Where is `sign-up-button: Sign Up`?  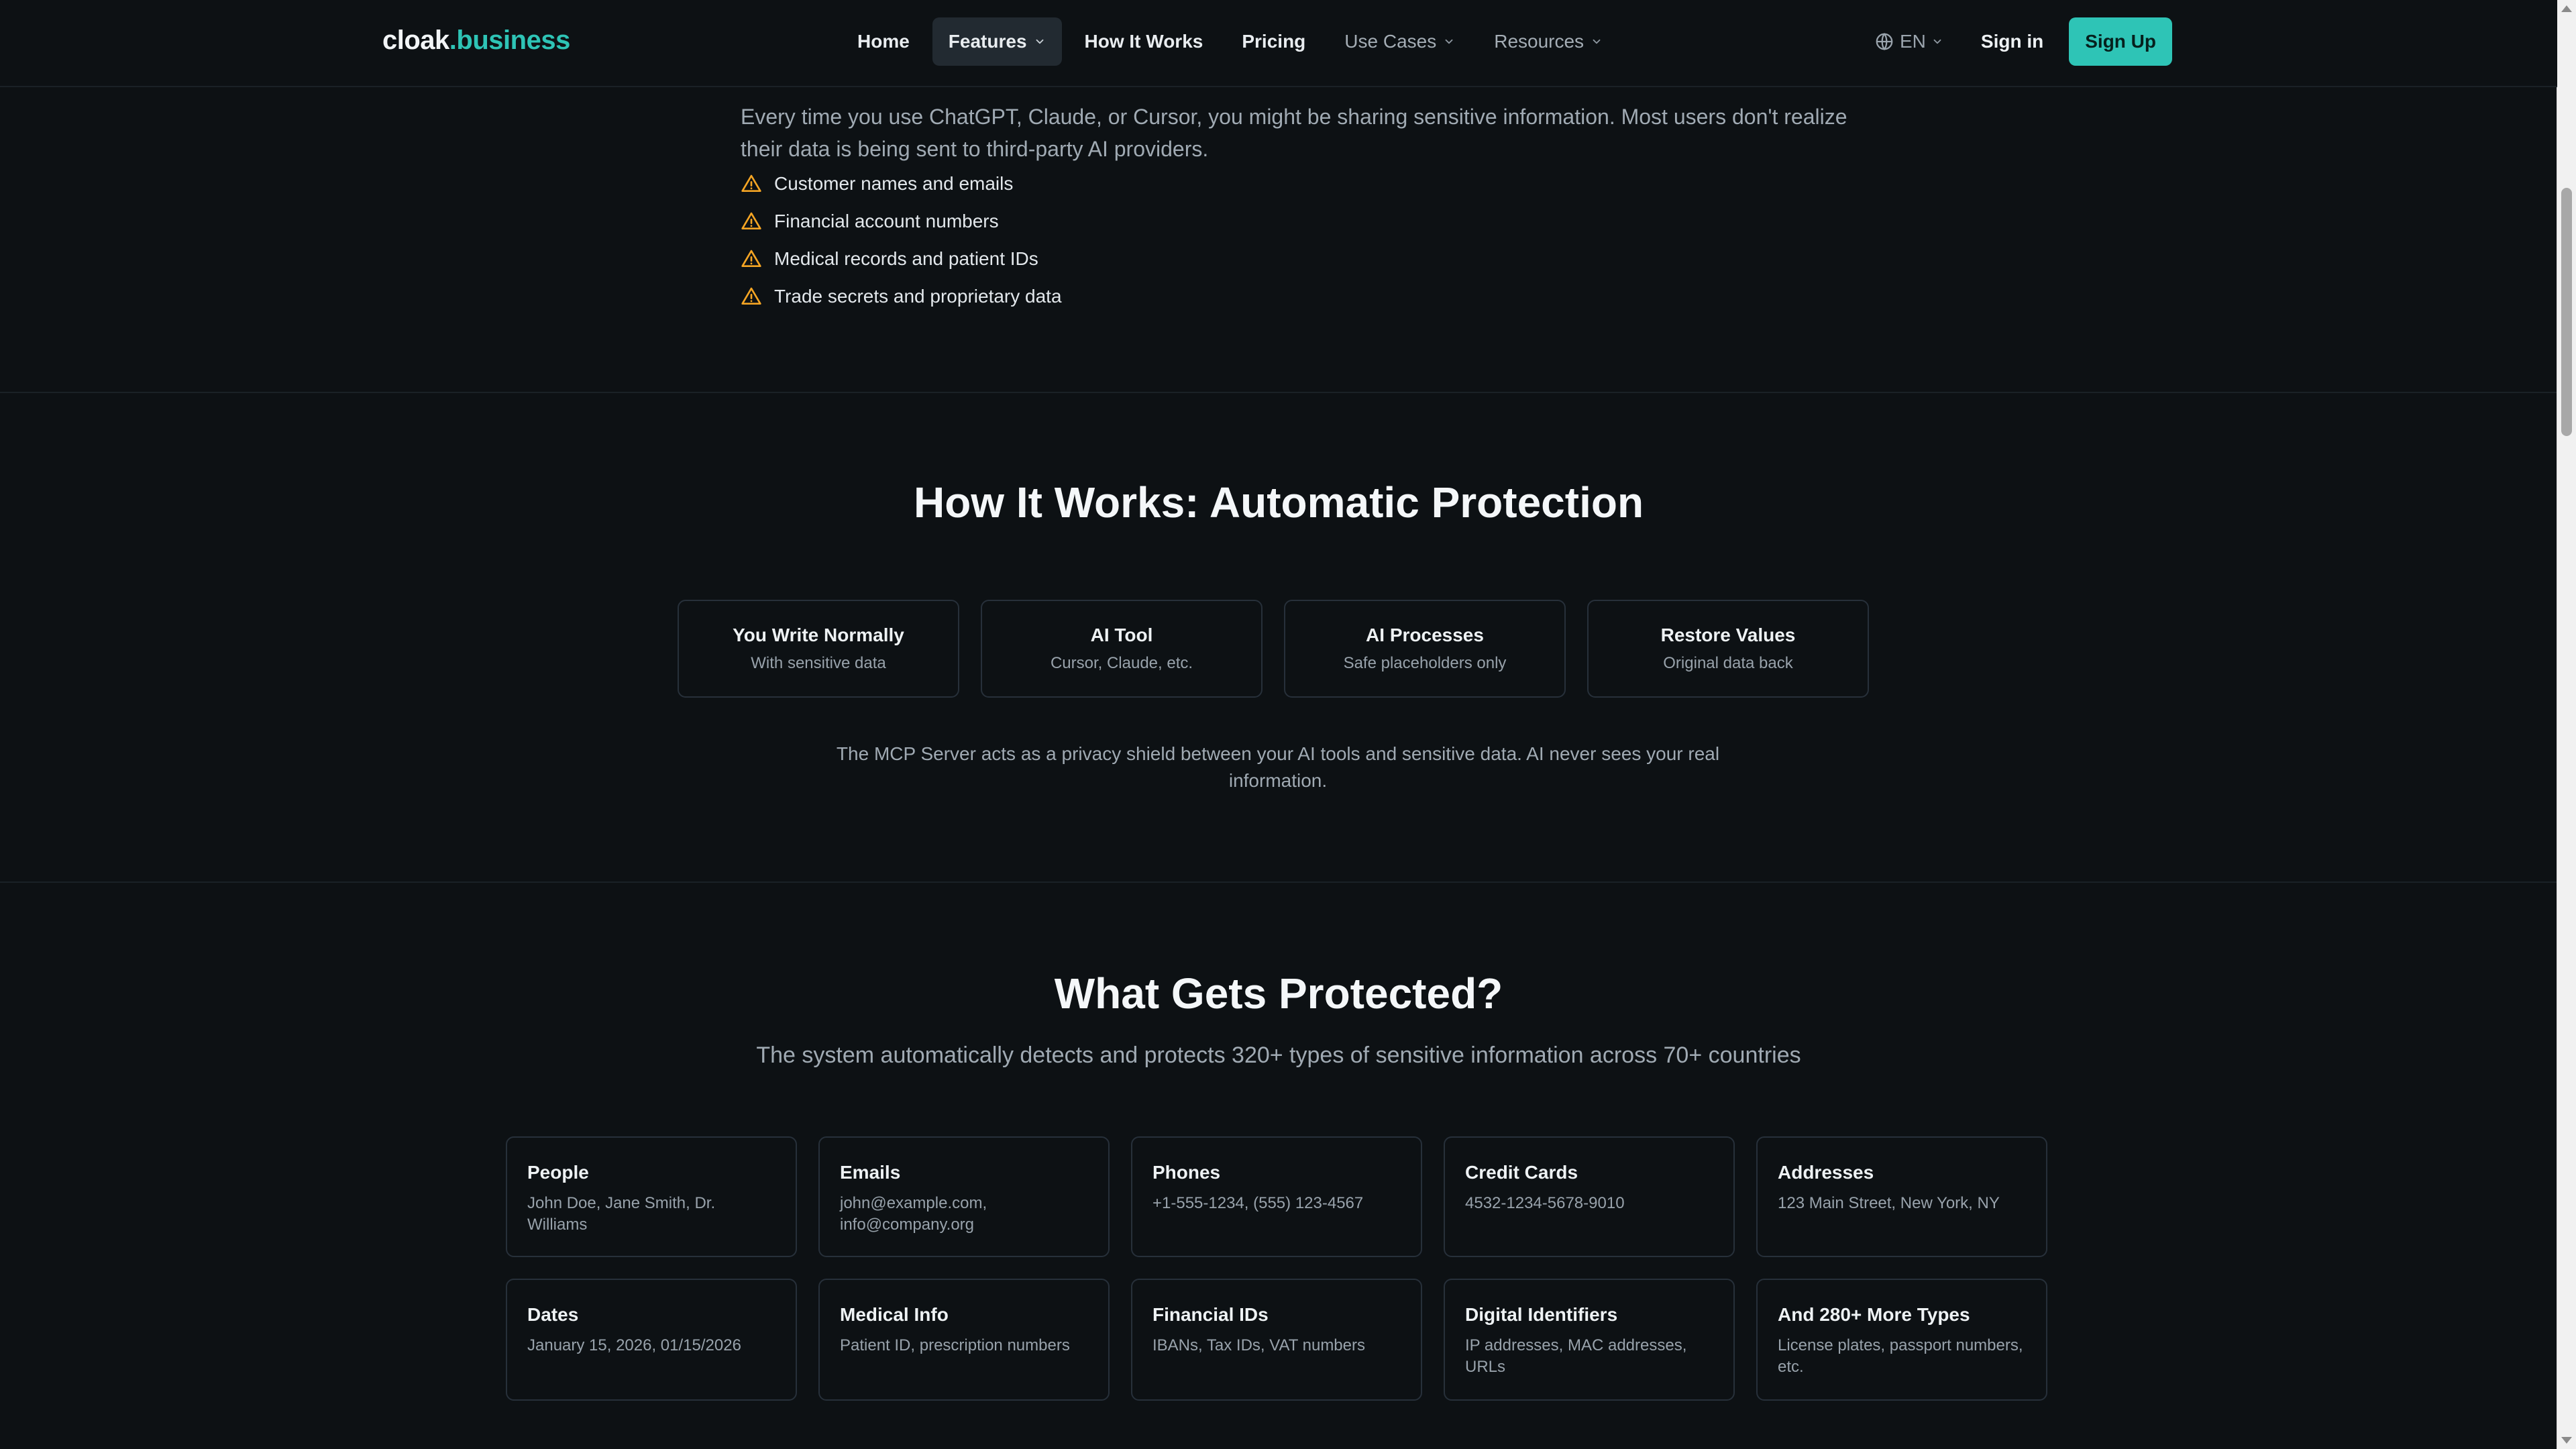 sign-up-button: Sign Up is located at coordinates (2120, 41).